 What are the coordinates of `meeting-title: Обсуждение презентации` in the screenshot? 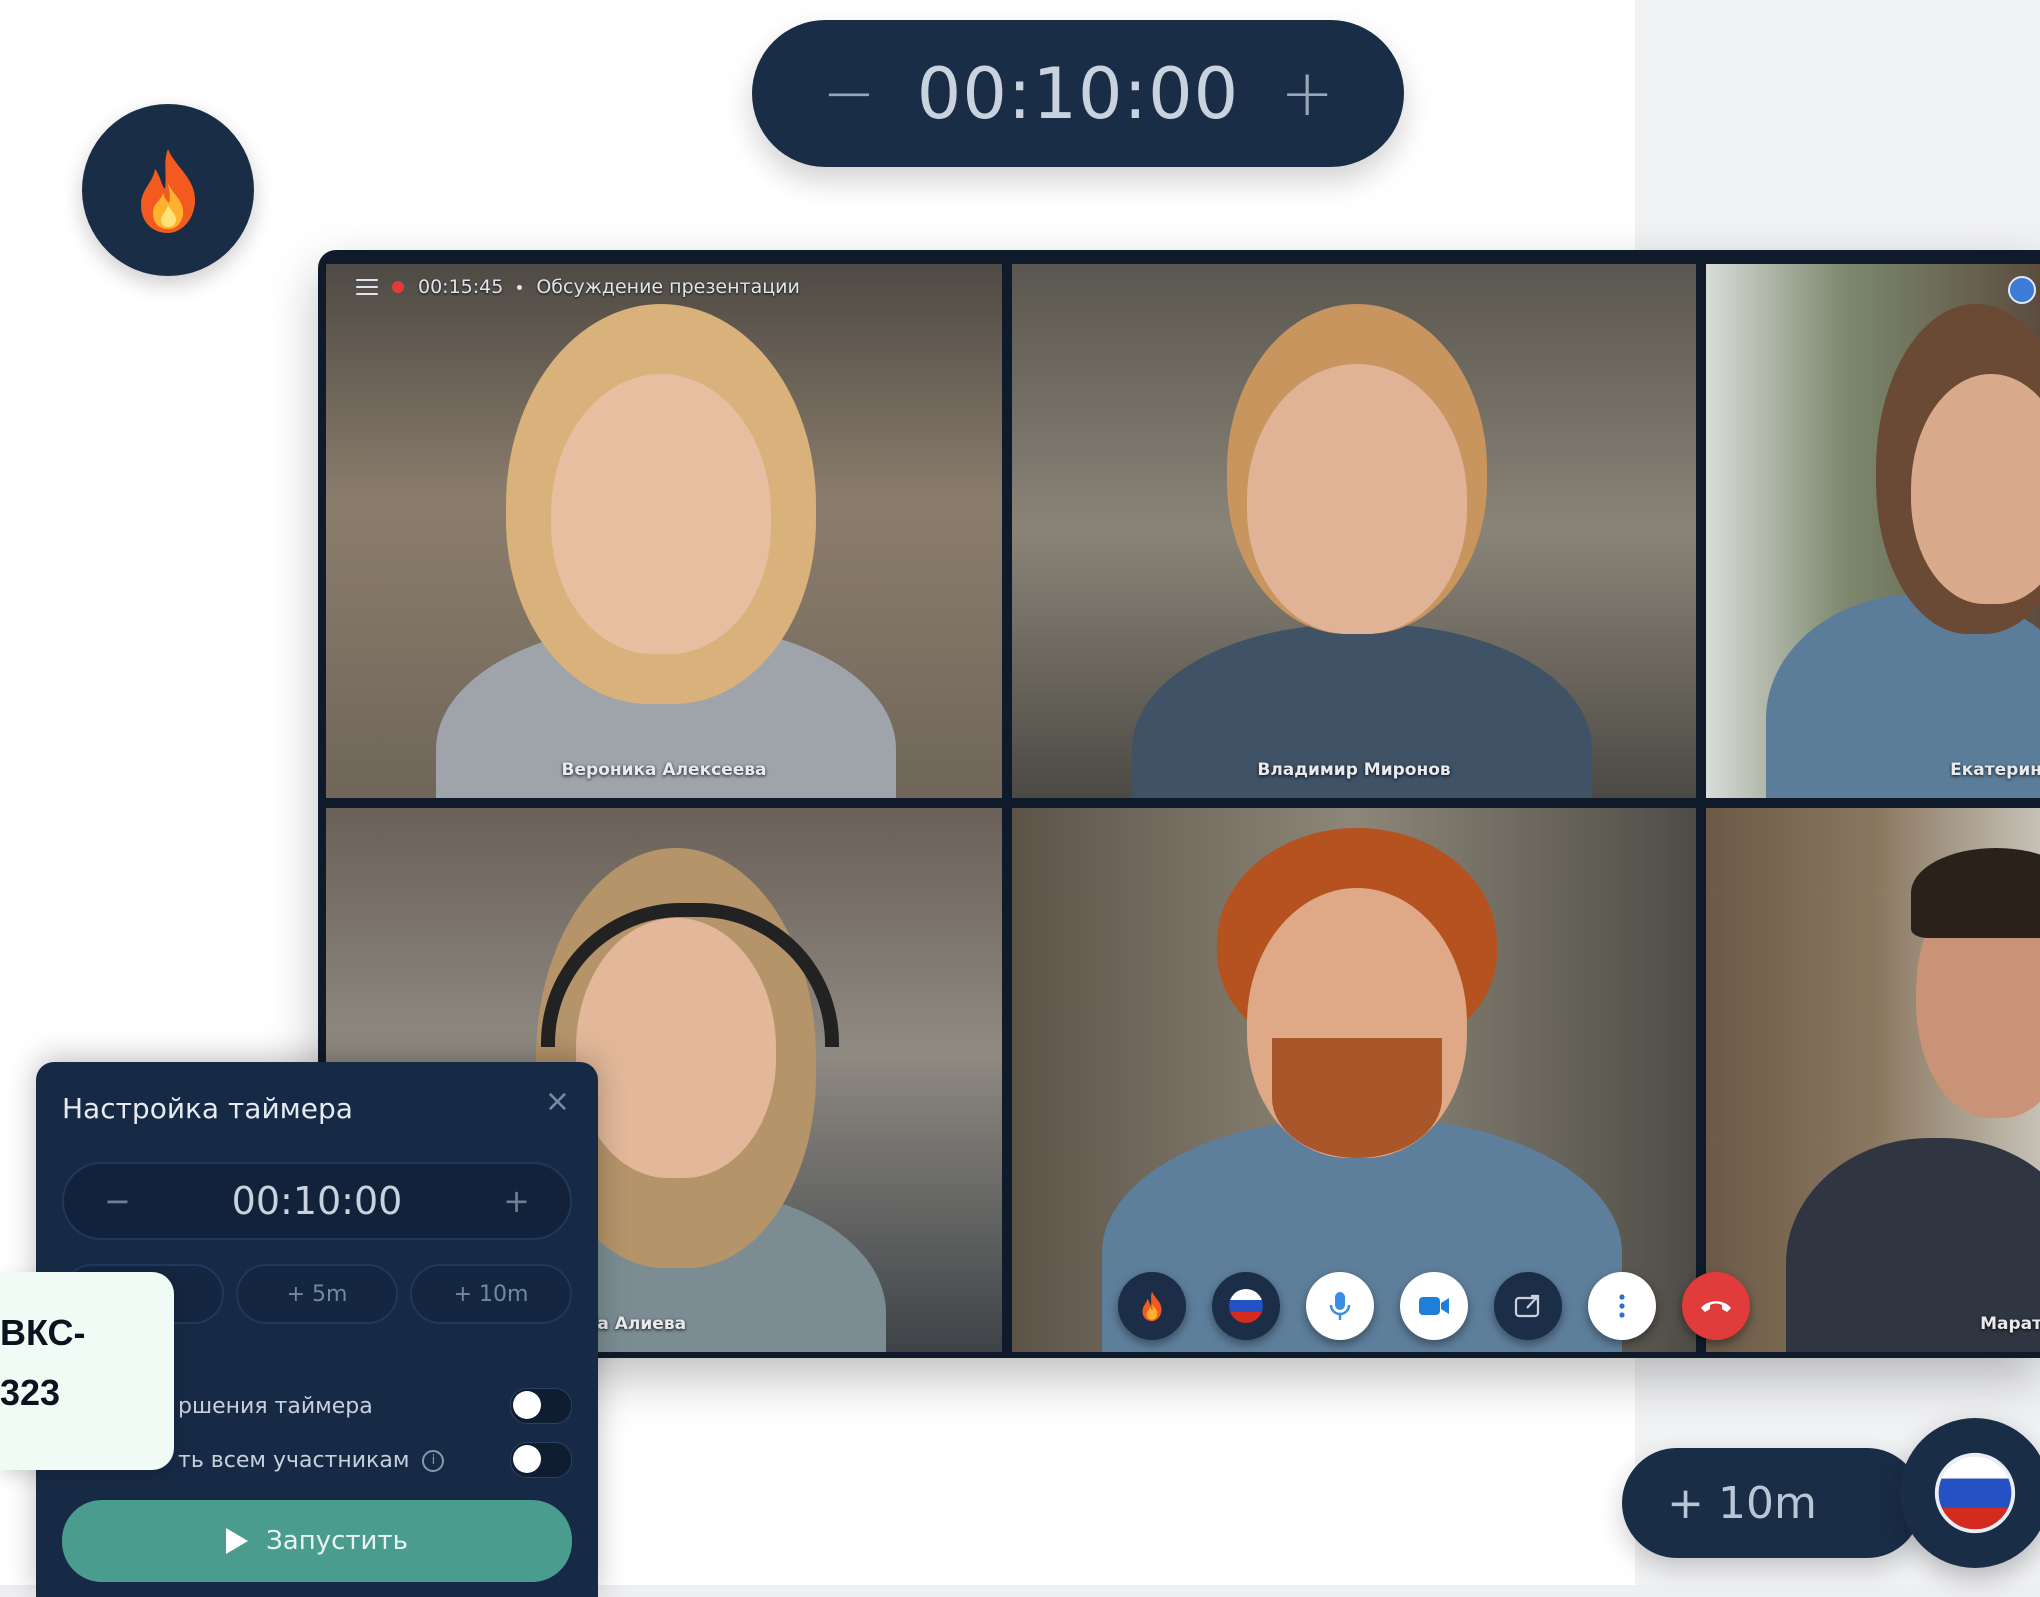 It's located at (668, 287).